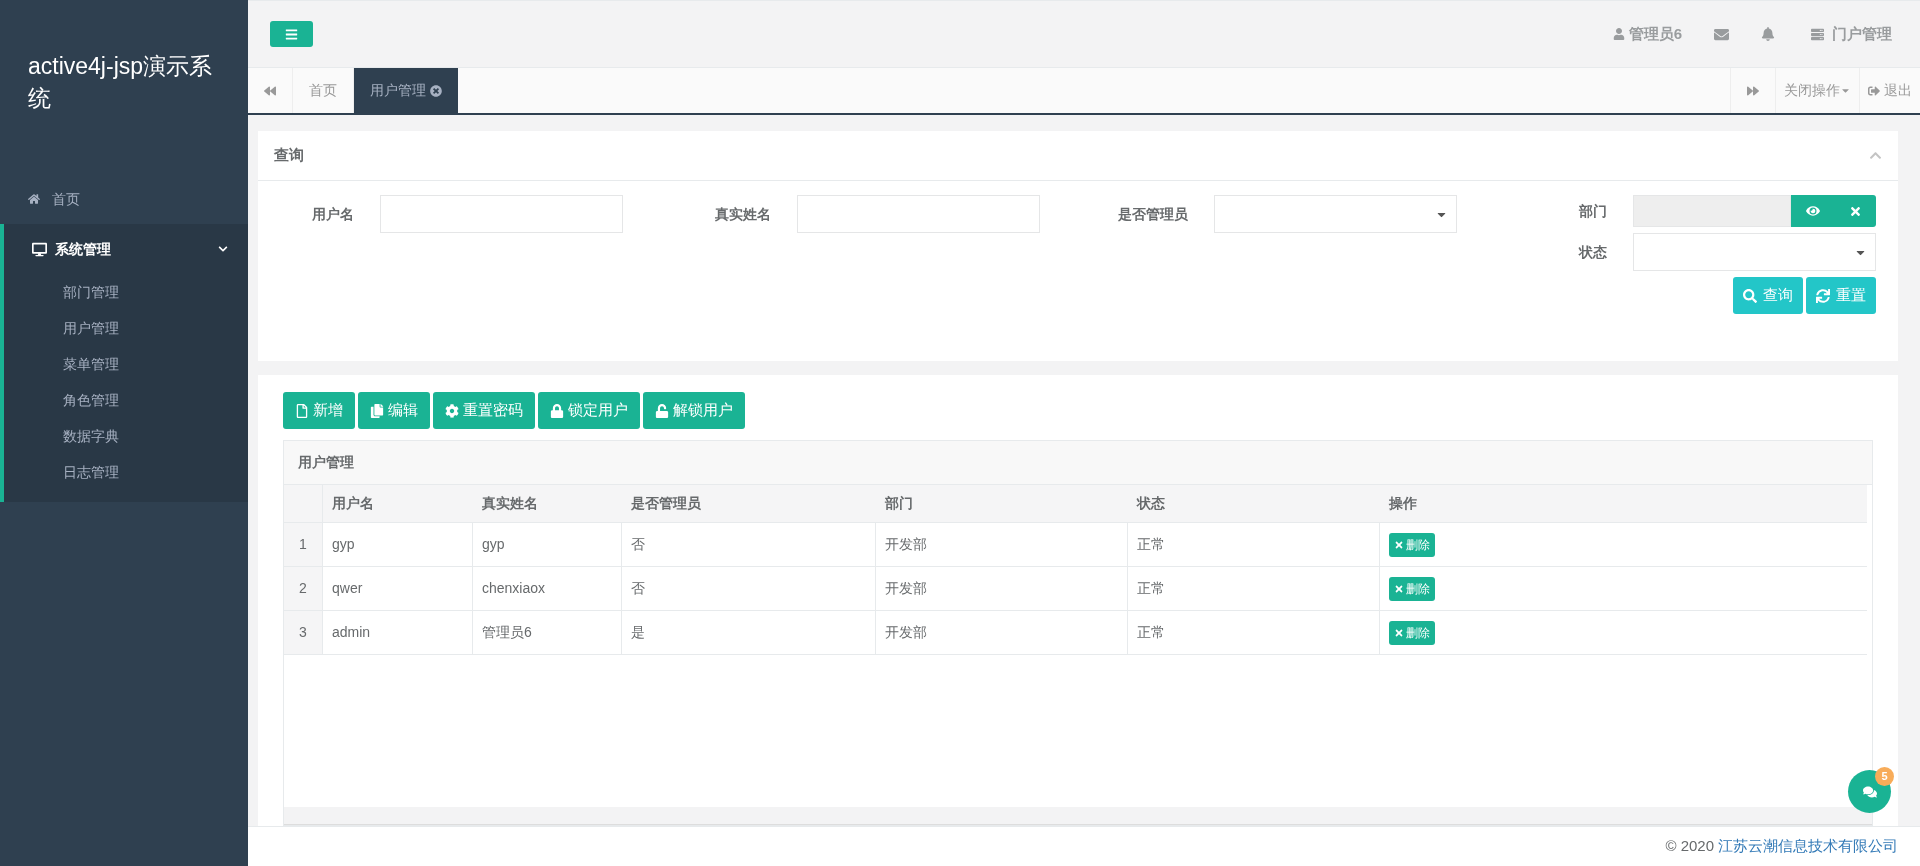 The width and height of the screenshot is (1920, 866). Describe the element at coordinates (1150, 503) in the screenshot. I see `column-header: 状态` at that location.